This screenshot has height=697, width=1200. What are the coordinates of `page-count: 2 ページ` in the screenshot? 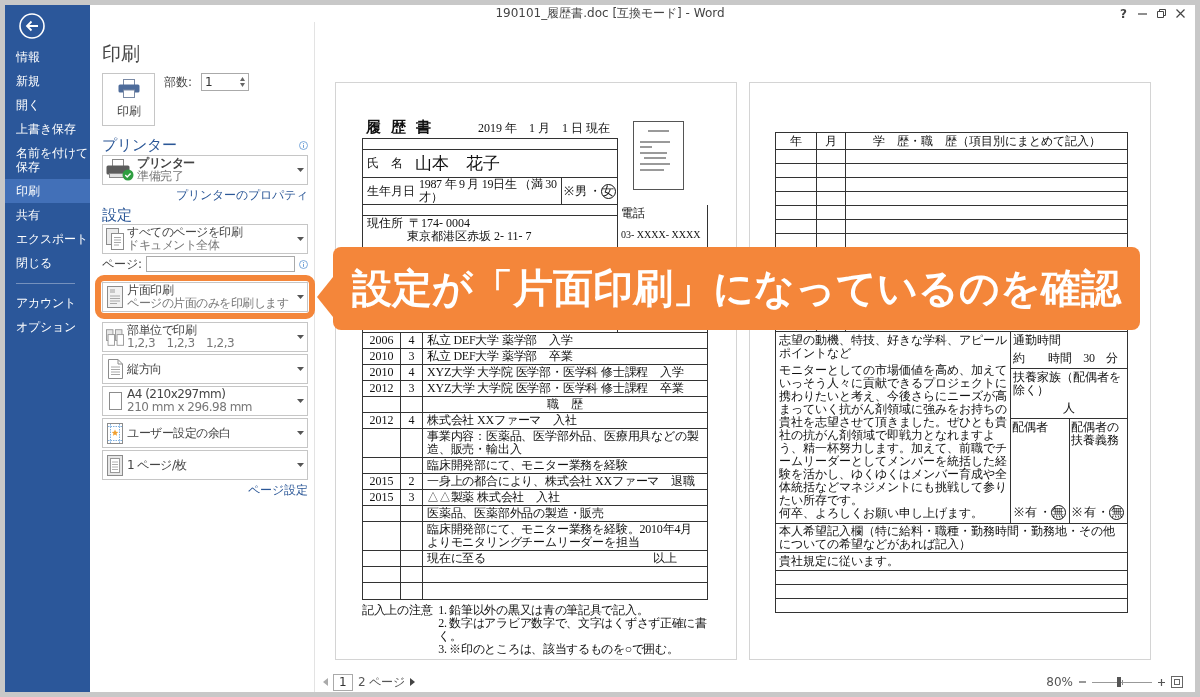 It's located at (382, 682).